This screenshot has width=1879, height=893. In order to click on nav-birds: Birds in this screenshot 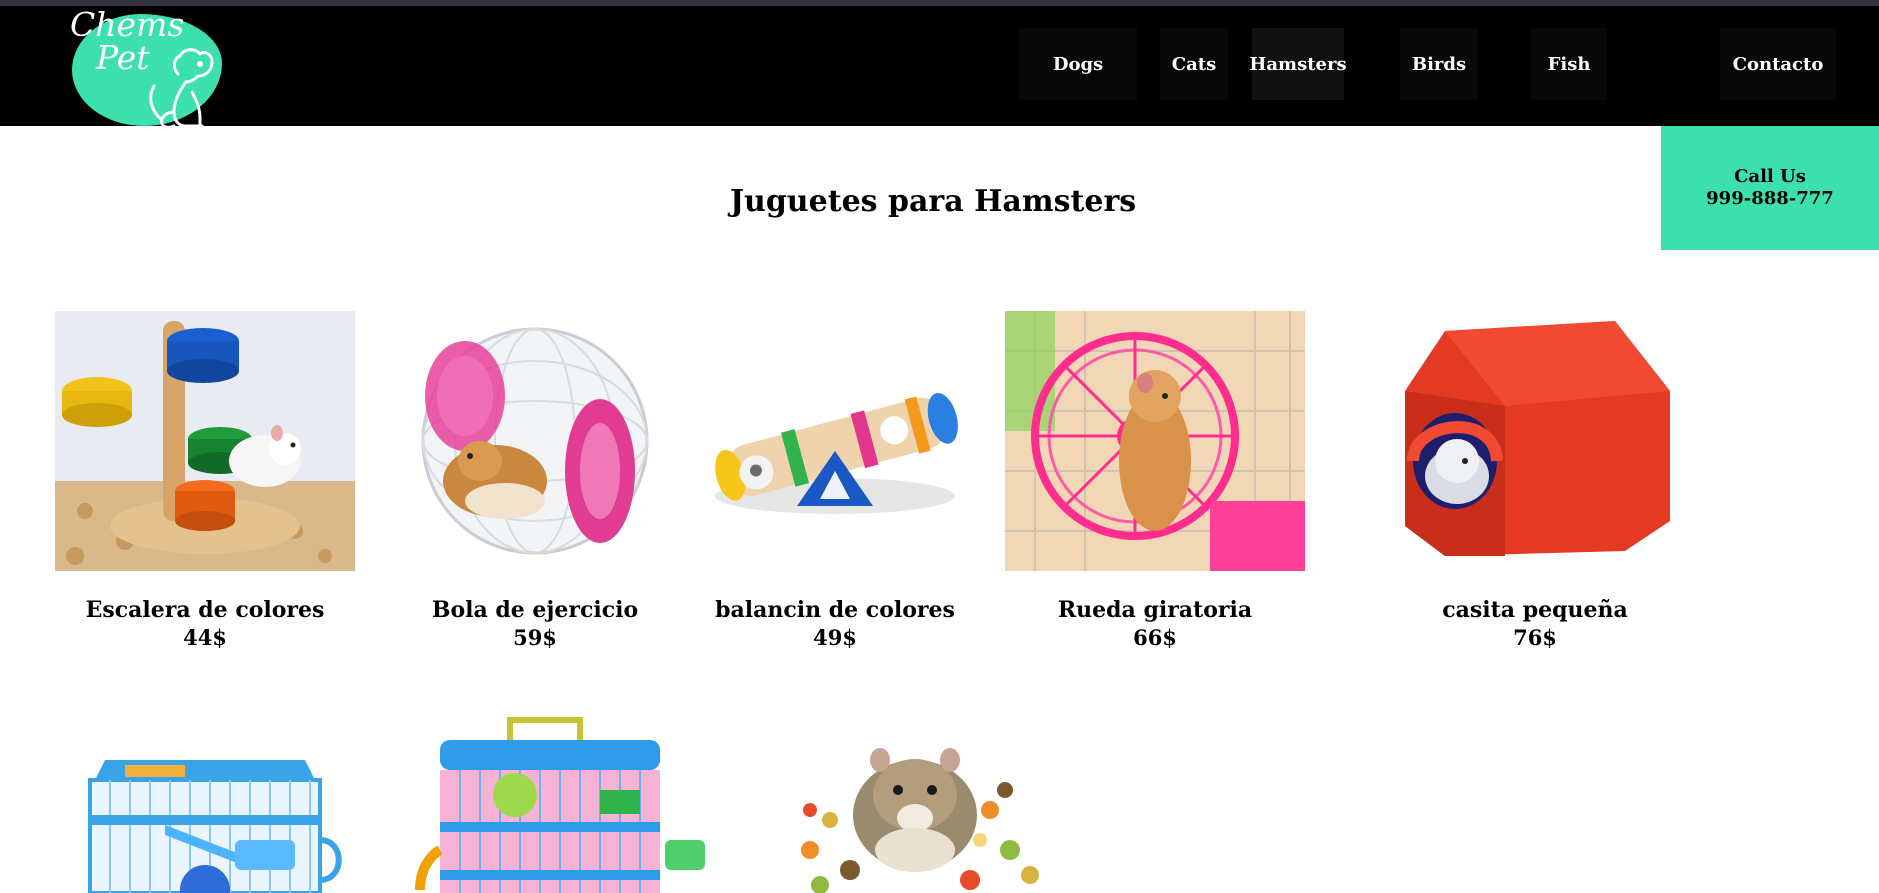, I will do `click(1439, 64)`.